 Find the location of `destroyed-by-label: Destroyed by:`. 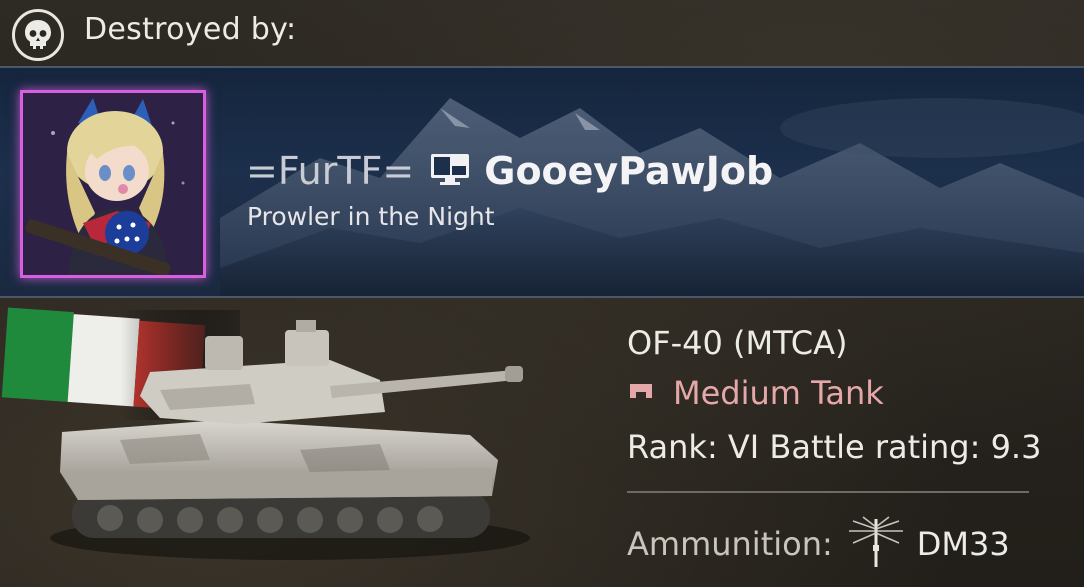

destroyed-by-label: Destroyed by: is located at coordinates (190, 29).